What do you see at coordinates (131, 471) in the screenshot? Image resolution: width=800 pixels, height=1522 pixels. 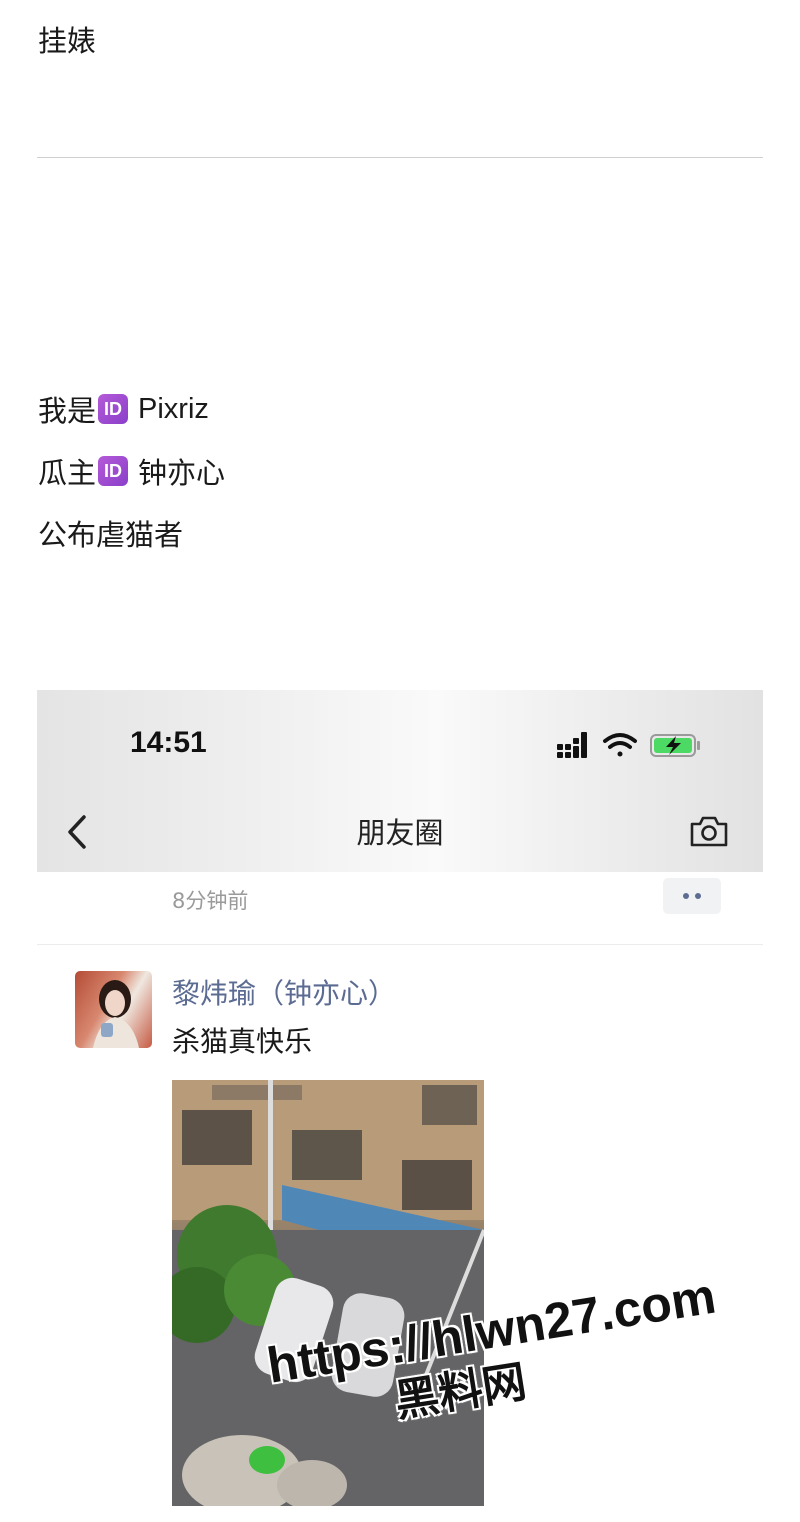 I see `intro-line-source: 瓜主 ID 钟亦心` at bounding box center [131, 471].